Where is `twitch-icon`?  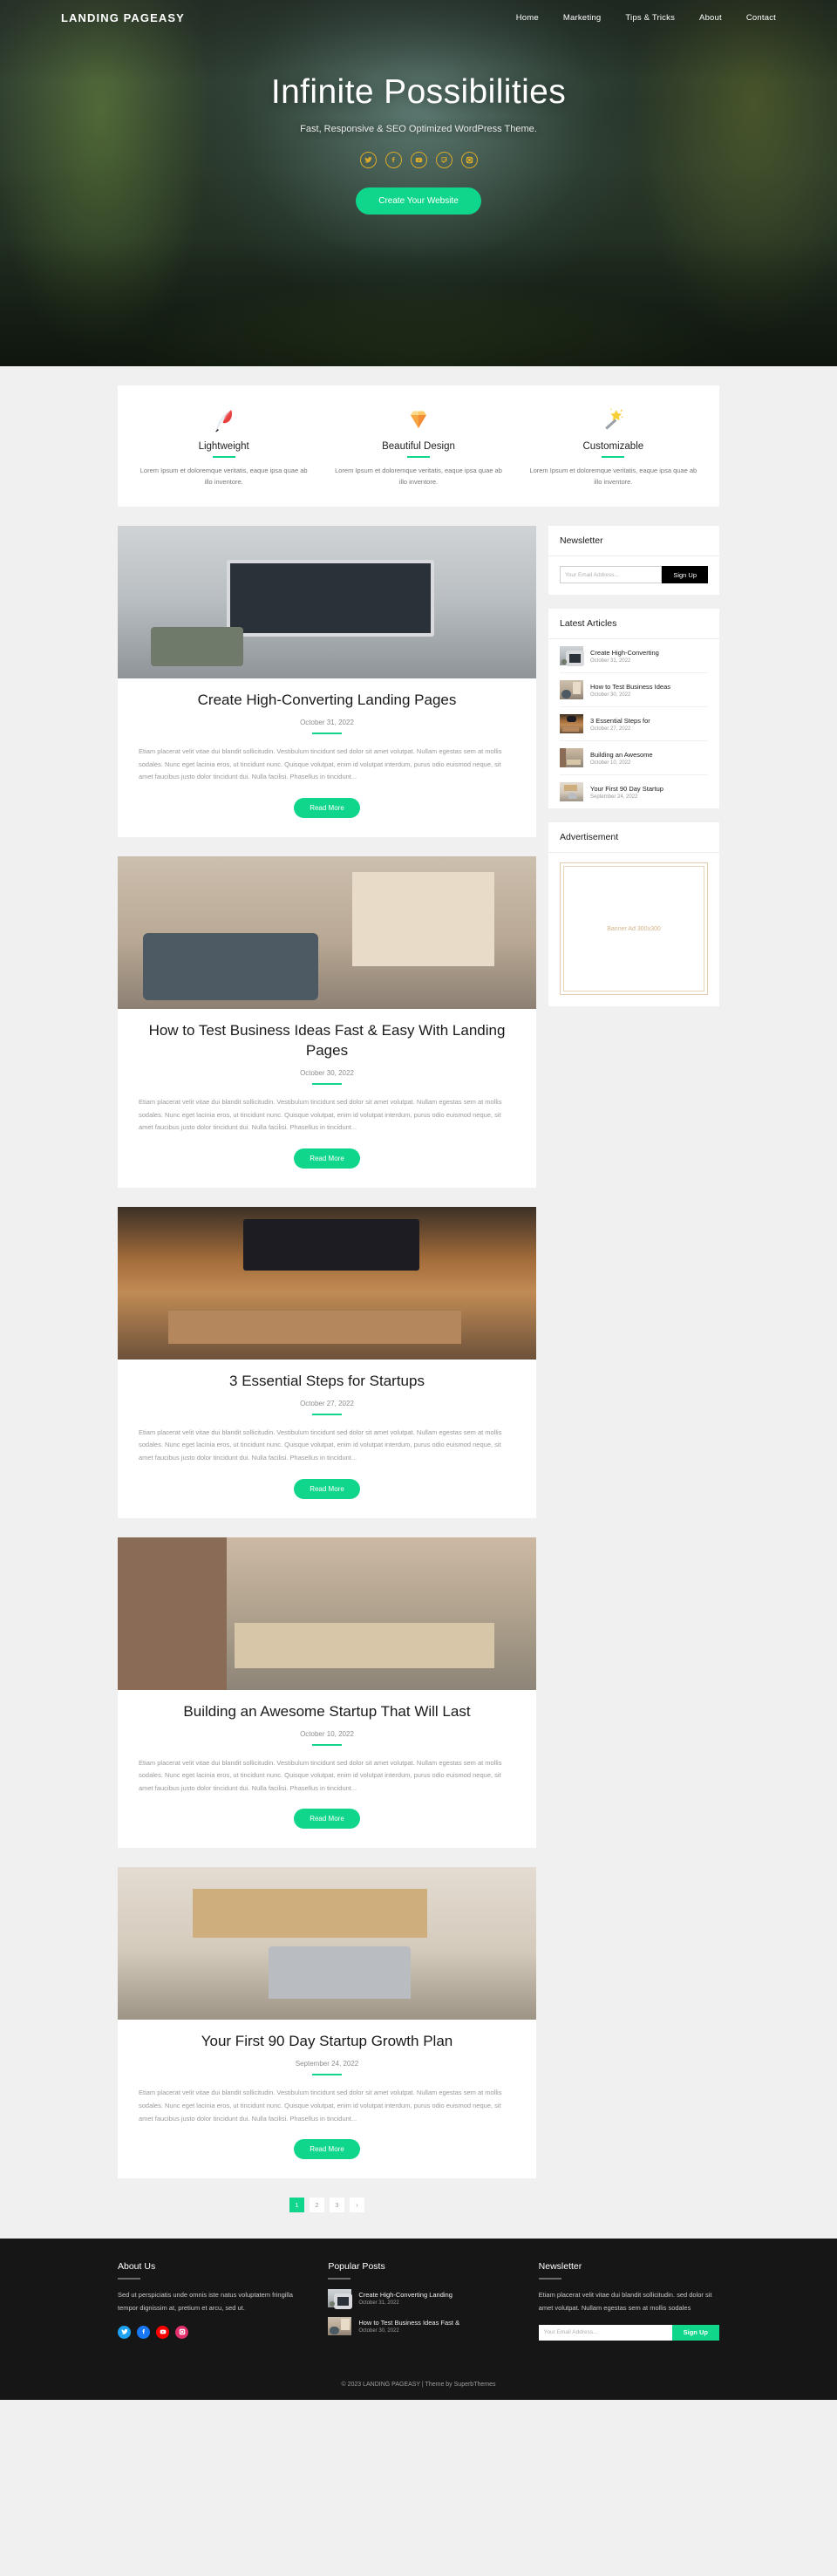
twitch-icon is located at coordinates (444, 160).